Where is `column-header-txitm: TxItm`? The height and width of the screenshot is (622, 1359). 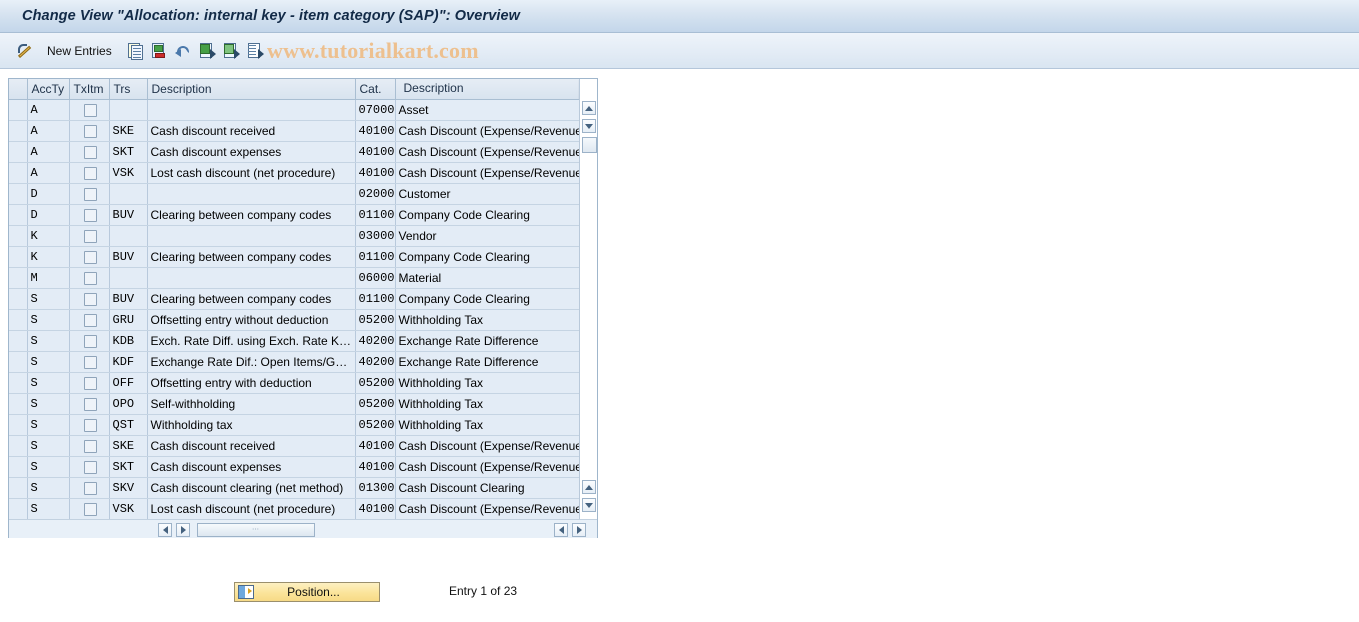 column-header-txitm: TxItm is located at coordinates (89, 89).